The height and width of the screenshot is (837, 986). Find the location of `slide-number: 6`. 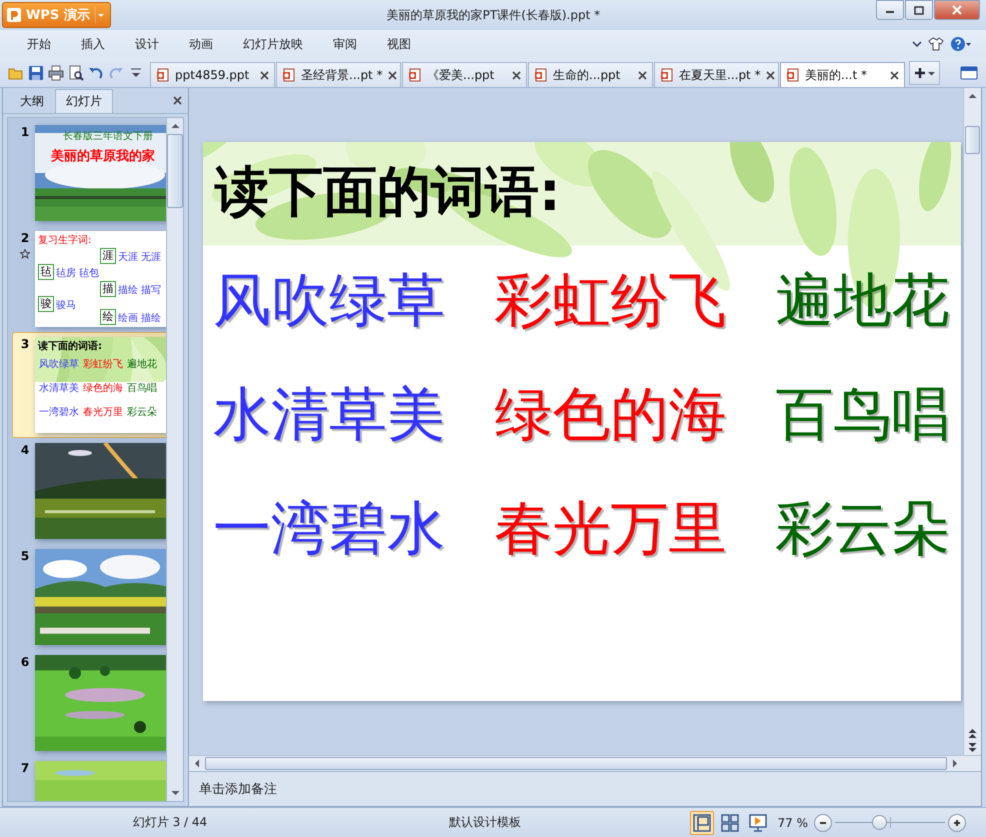

slide-number: 6 is located at coordinates (25, 662).